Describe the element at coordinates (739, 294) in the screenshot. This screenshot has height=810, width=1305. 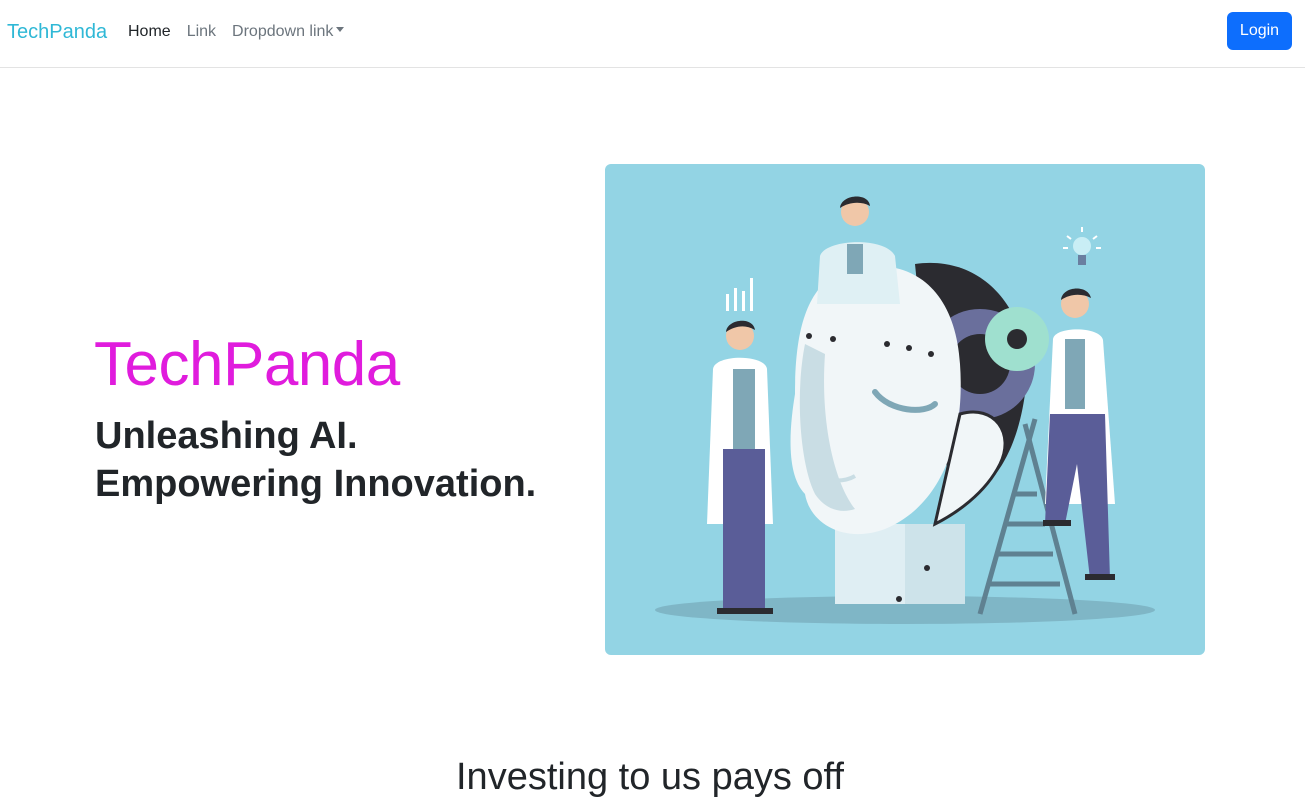
I see `bar-chart-icon` at that location.